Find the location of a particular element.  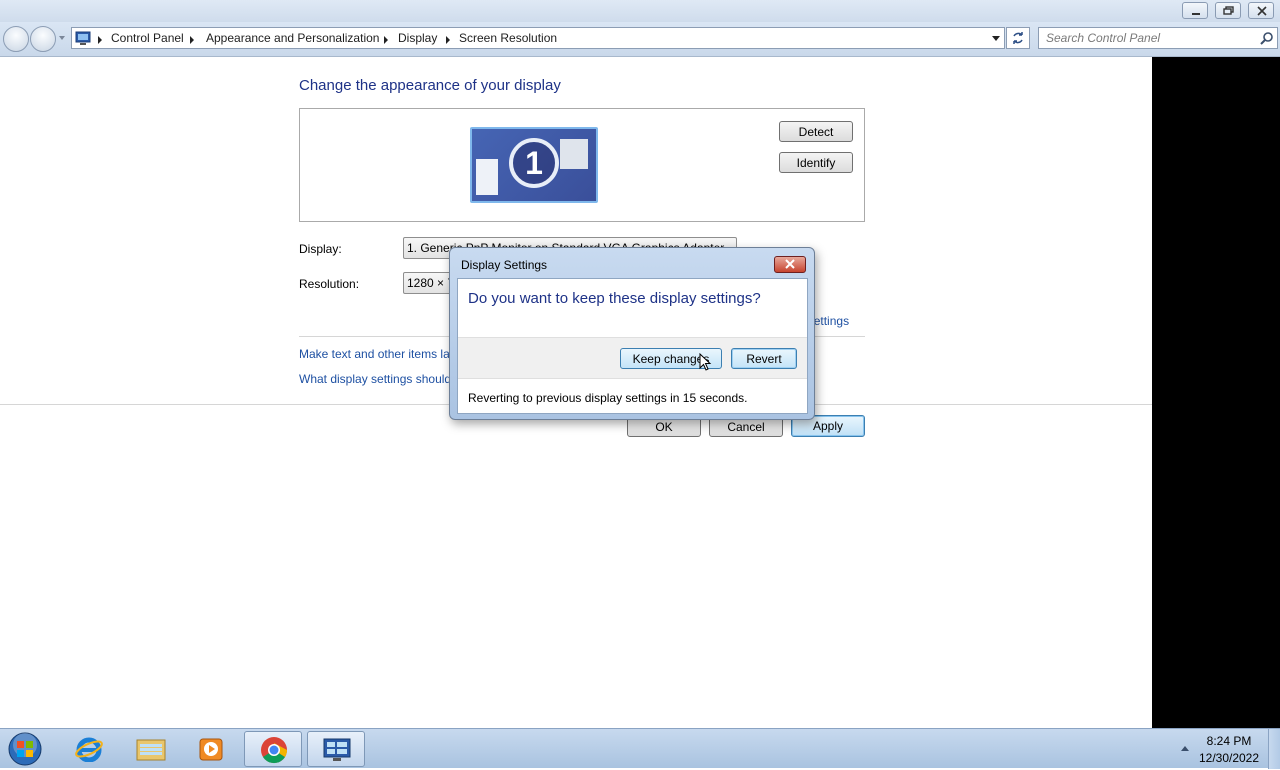

start-button is located at coordinates (25, 749).